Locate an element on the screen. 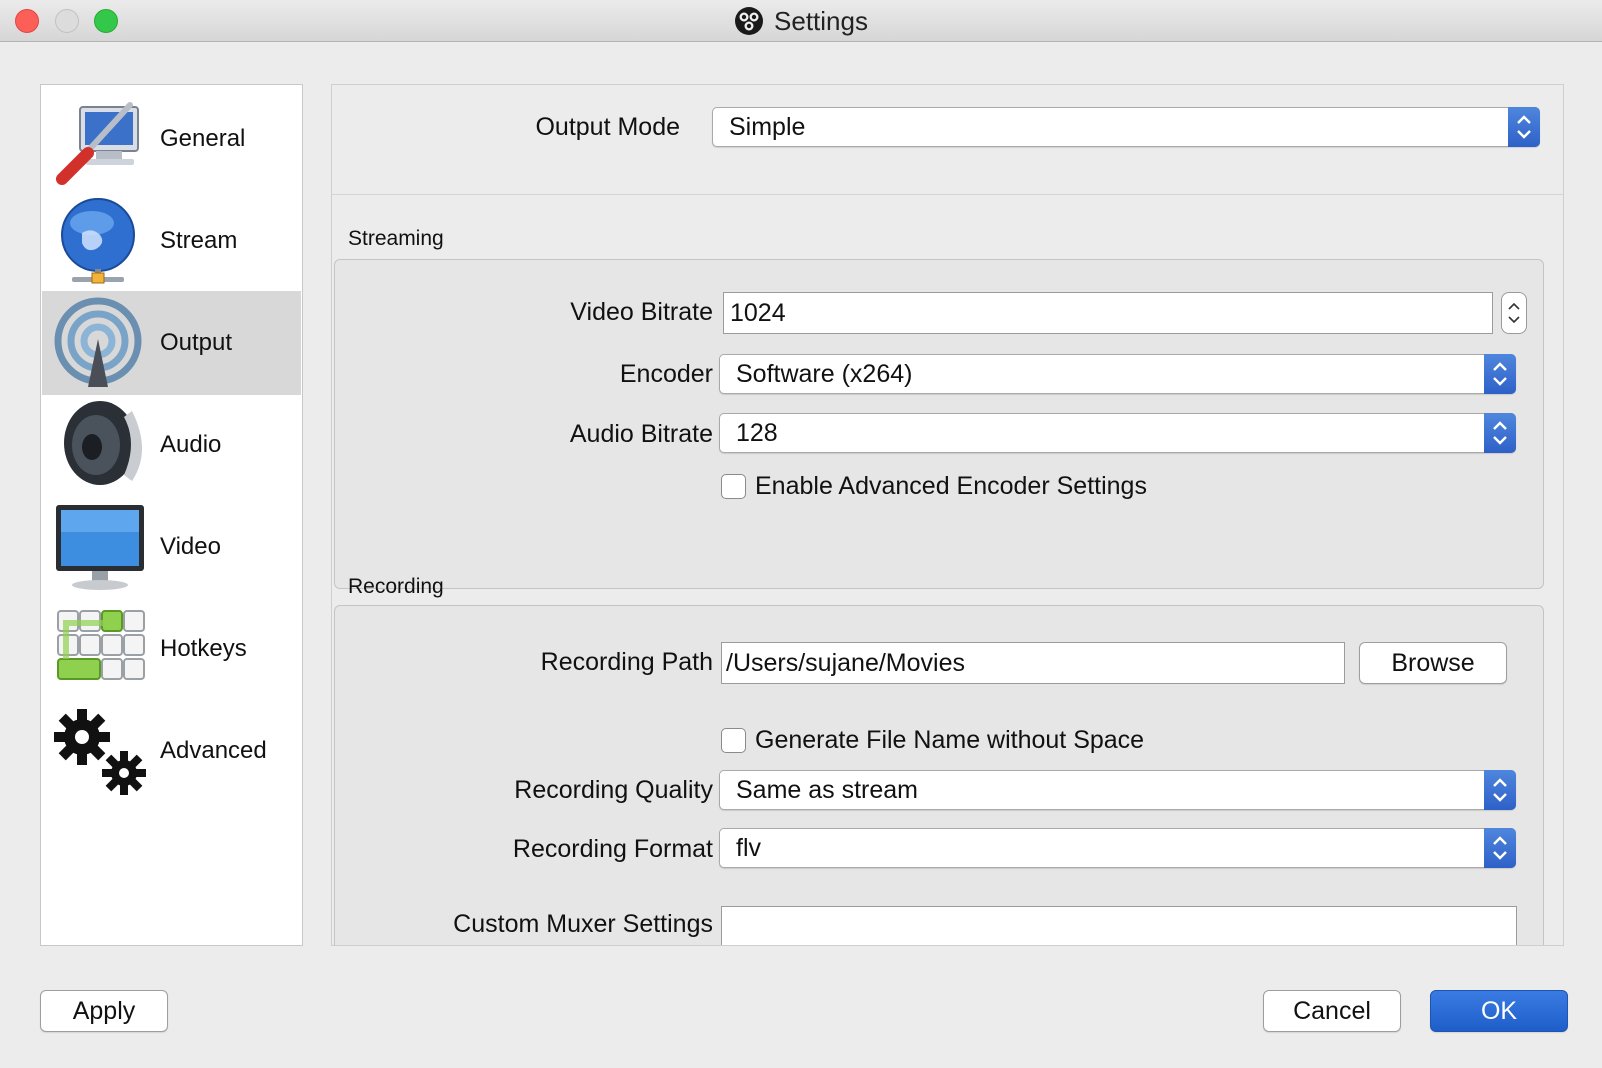 Image resolution: width=1602 pixels, height=1068 pixels. audio-bitrate-label: Audio Bitrate is located at coordinates (641, 434).